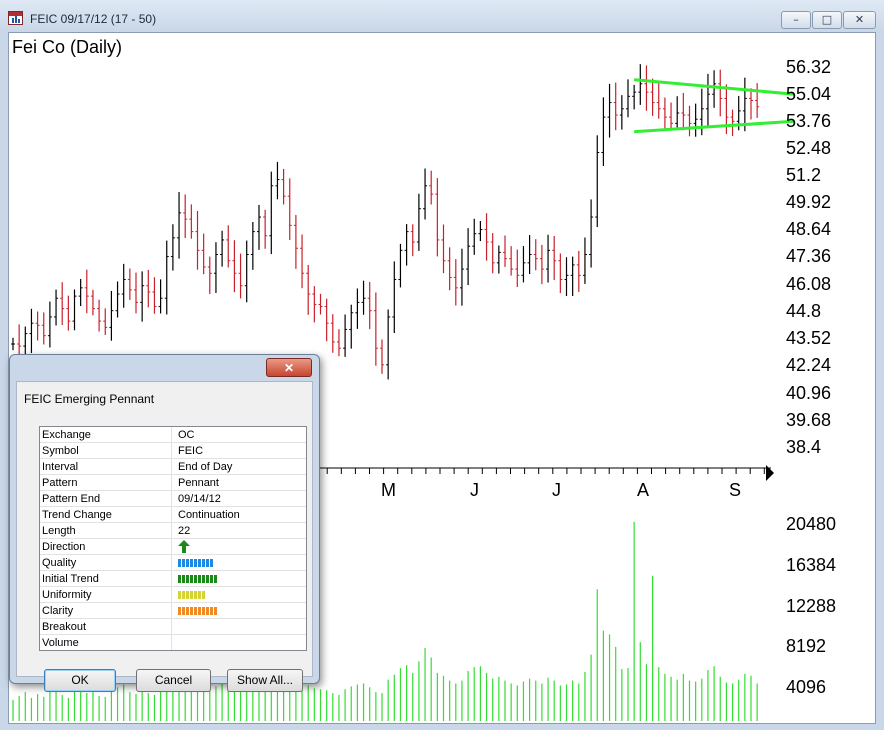  I want to click on row-key: Quality, so click(59, 563).